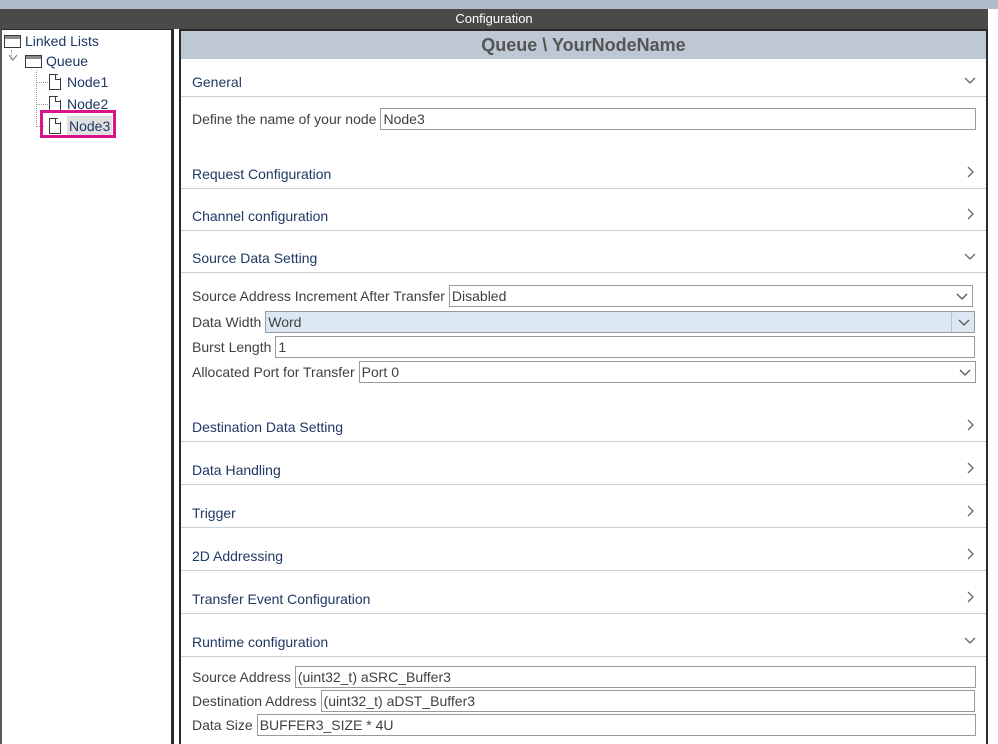 The width and height of the screenshot is (998, 744). I want to click on section-transfer-event-configuration: Transfer Event Configuration, so click(583, 595).